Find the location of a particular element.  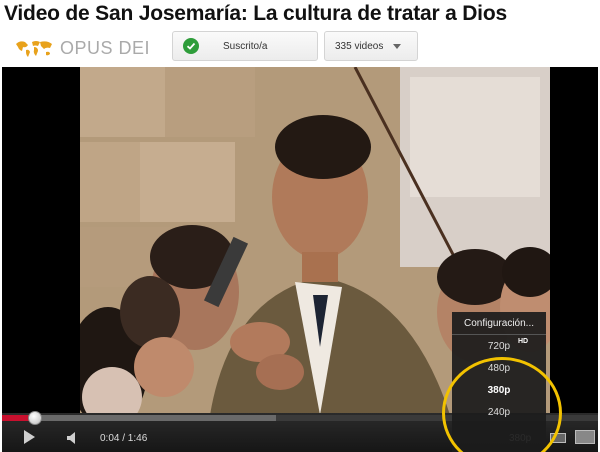

play-icon is located at coordinates (29, 437).